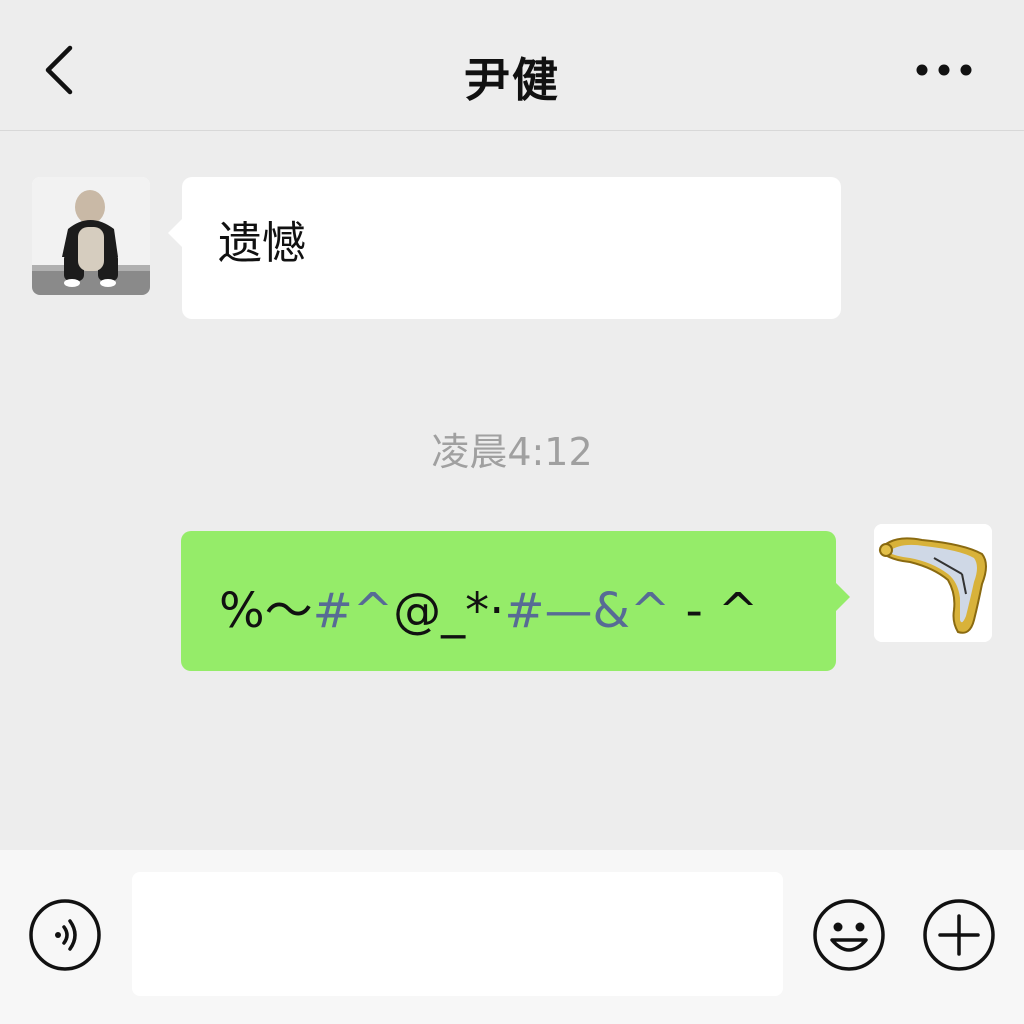 This screenshot has width=1024, height=1024. I want to click on my-avatar, so click(933, 583).